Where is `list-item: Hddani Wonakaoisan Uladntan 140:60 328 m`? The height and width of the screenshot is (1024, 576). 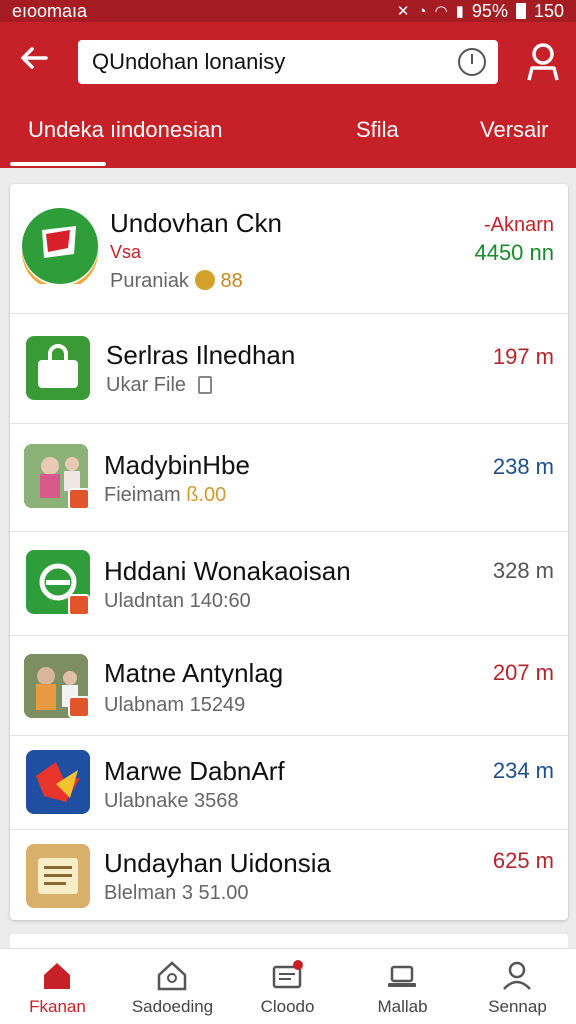 list-item: Hddani Wonakaoisan Uladntan 140:60 328 m is located at coordinates (289, 584).